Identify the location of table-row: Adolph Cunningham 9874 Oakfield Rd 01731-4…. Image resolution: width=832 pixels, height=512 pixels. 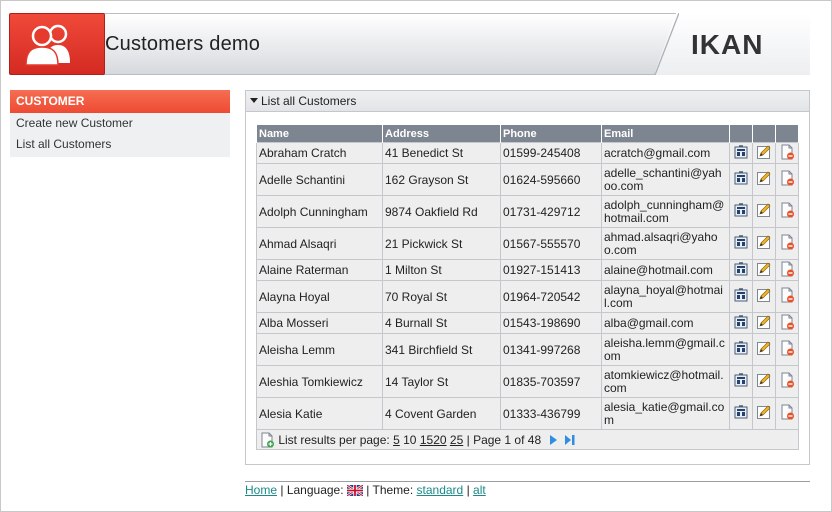
(527, 211).